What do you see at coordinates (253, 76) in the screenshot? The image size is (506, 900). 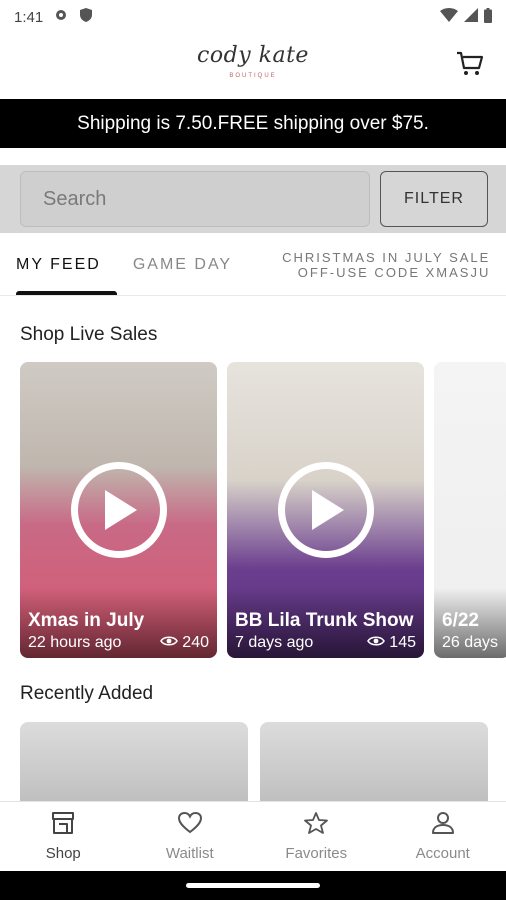 I see `logo-subtext: BOUTIQUE` at bounding box center [253, 76].